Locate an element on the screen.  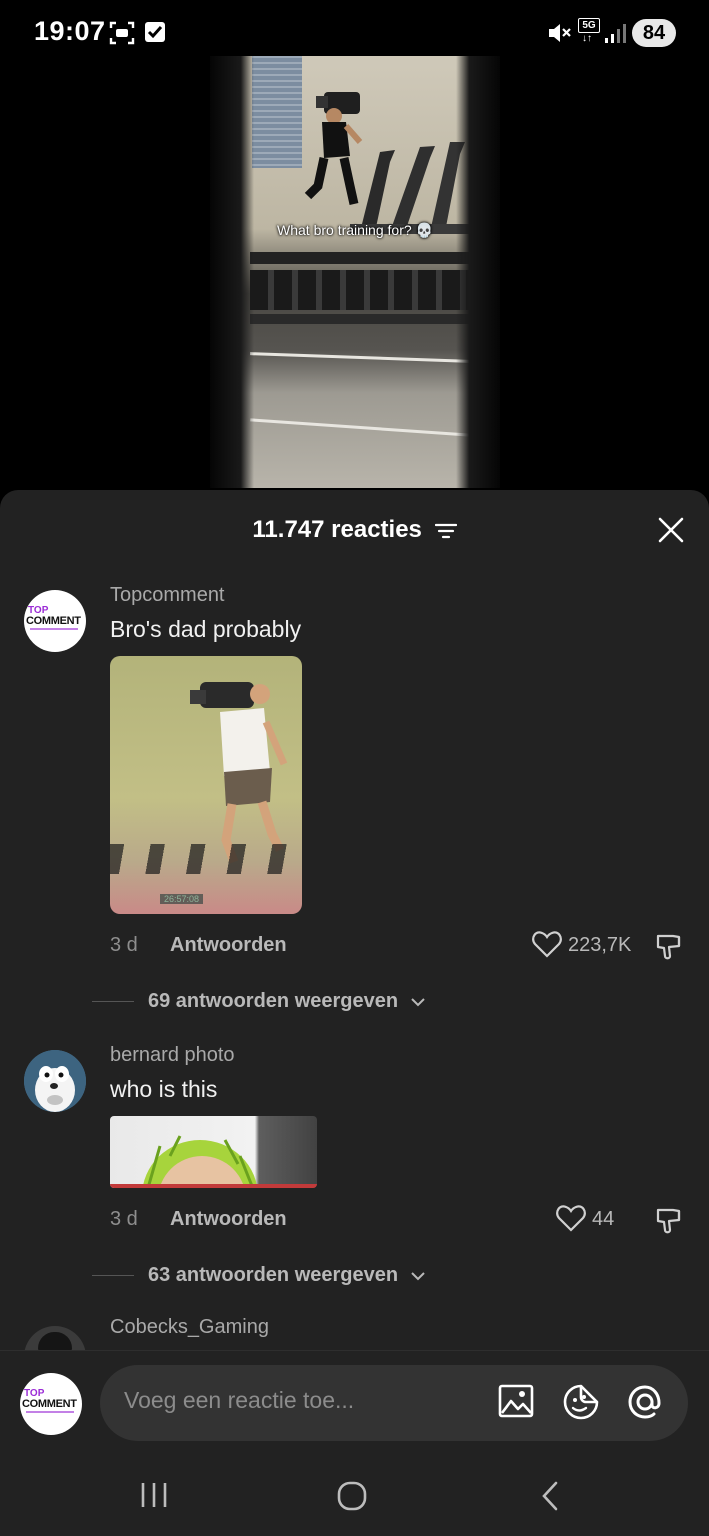
comment-username: Topcomment is located at coordinates (167, 595).